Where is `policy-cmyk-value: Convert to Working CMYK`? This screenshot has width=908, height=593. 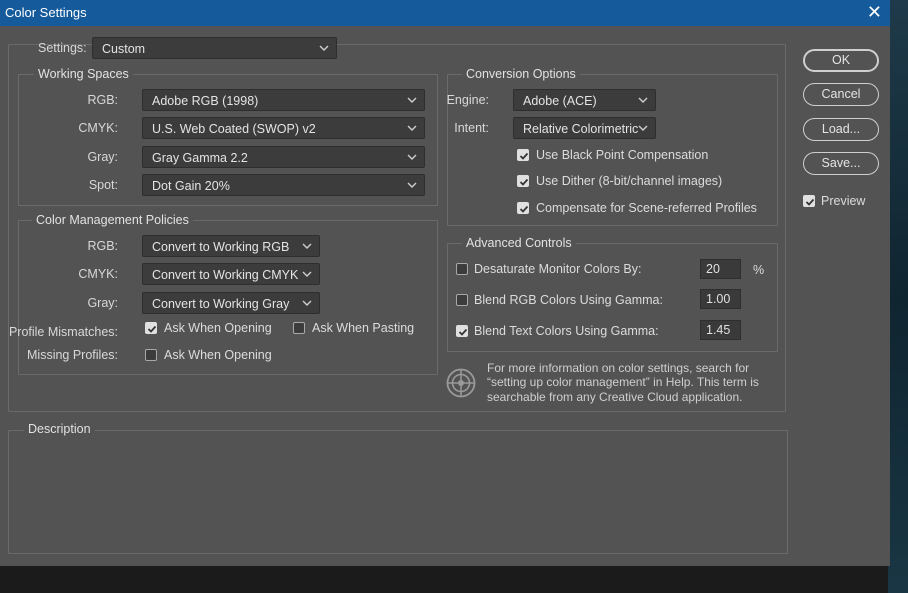 policy-cmyk-value: Convert to Working CMYK is located at coordinates (225, 275).